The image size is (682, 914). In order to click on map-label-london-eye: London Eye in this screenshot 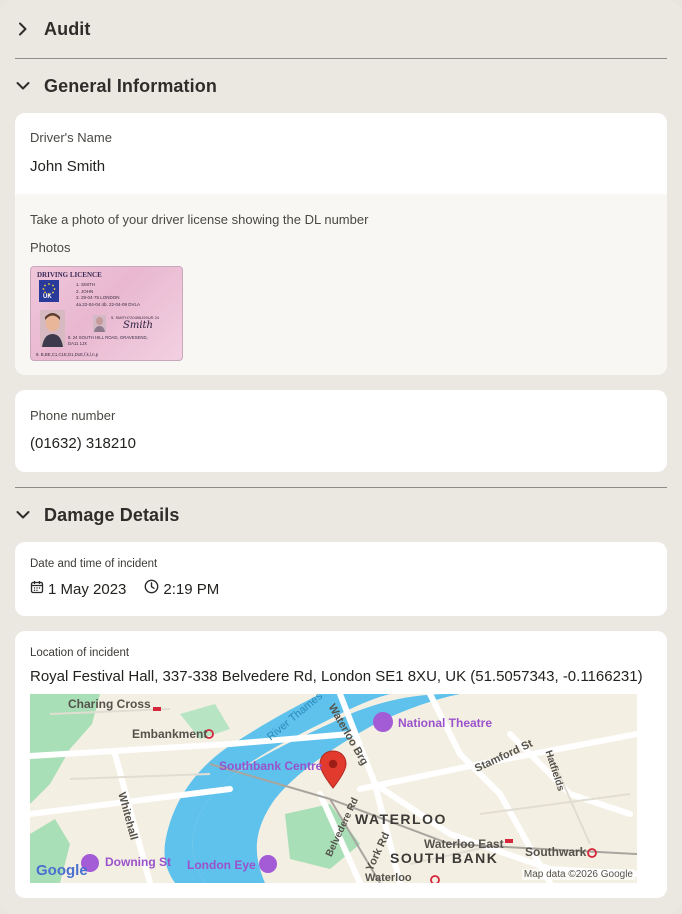, I will do `click(221, 865)`.